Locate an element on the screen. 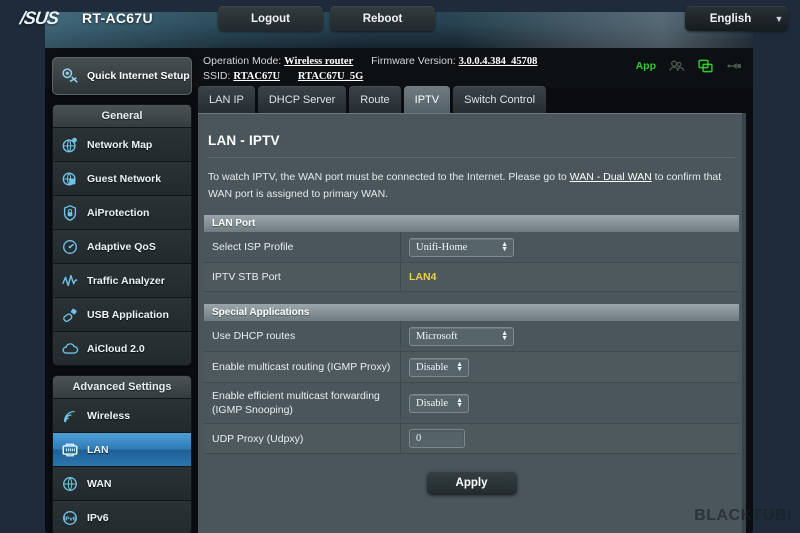 This screenshot has width=800, height=533. tab-switch-control: Switch Control is located at coordinates (500, 99).